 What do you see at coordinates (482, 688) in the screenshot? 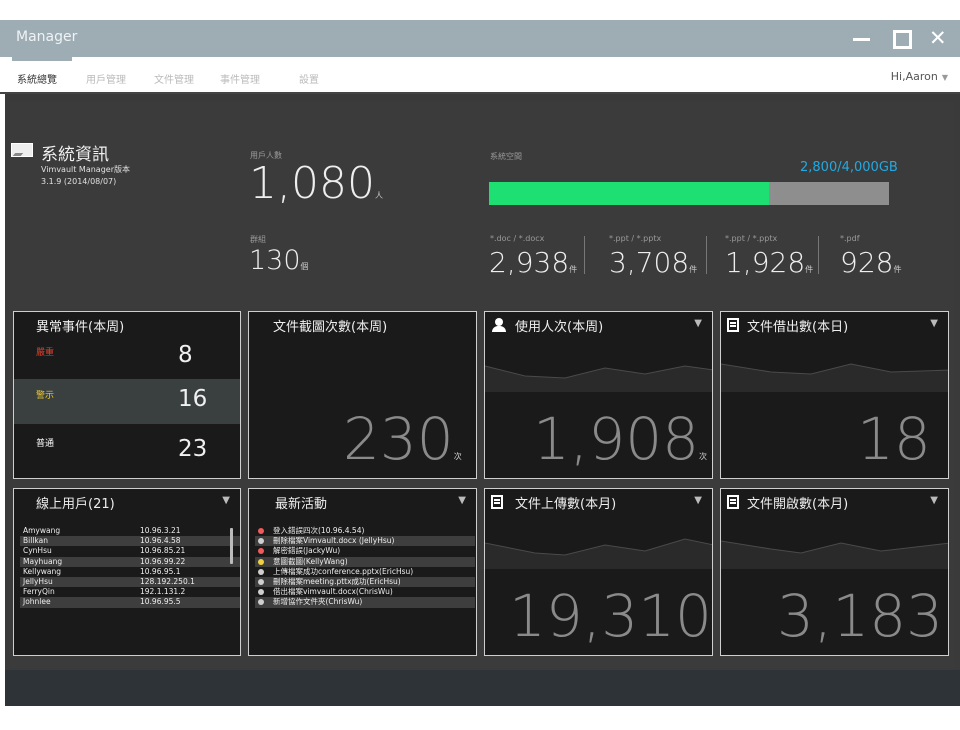
I see `bottom-bar` at bounding box center [482, 688].